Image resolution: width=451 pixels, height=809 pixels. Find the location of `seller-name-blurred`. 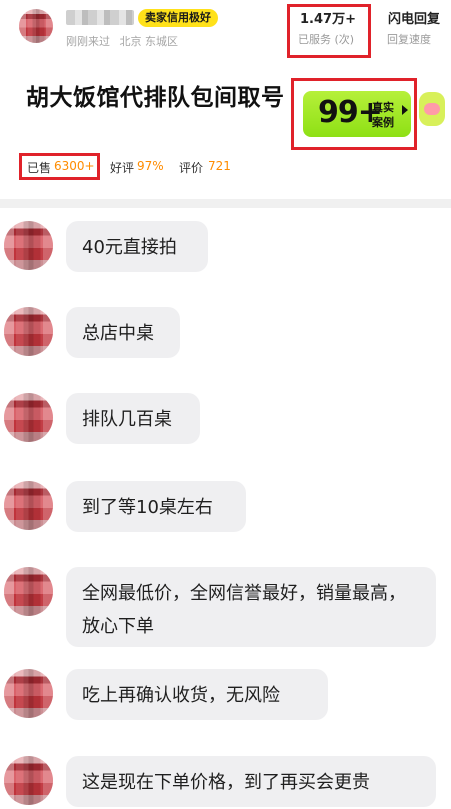

seller-name-blurred is located at coordinates (100, 17).